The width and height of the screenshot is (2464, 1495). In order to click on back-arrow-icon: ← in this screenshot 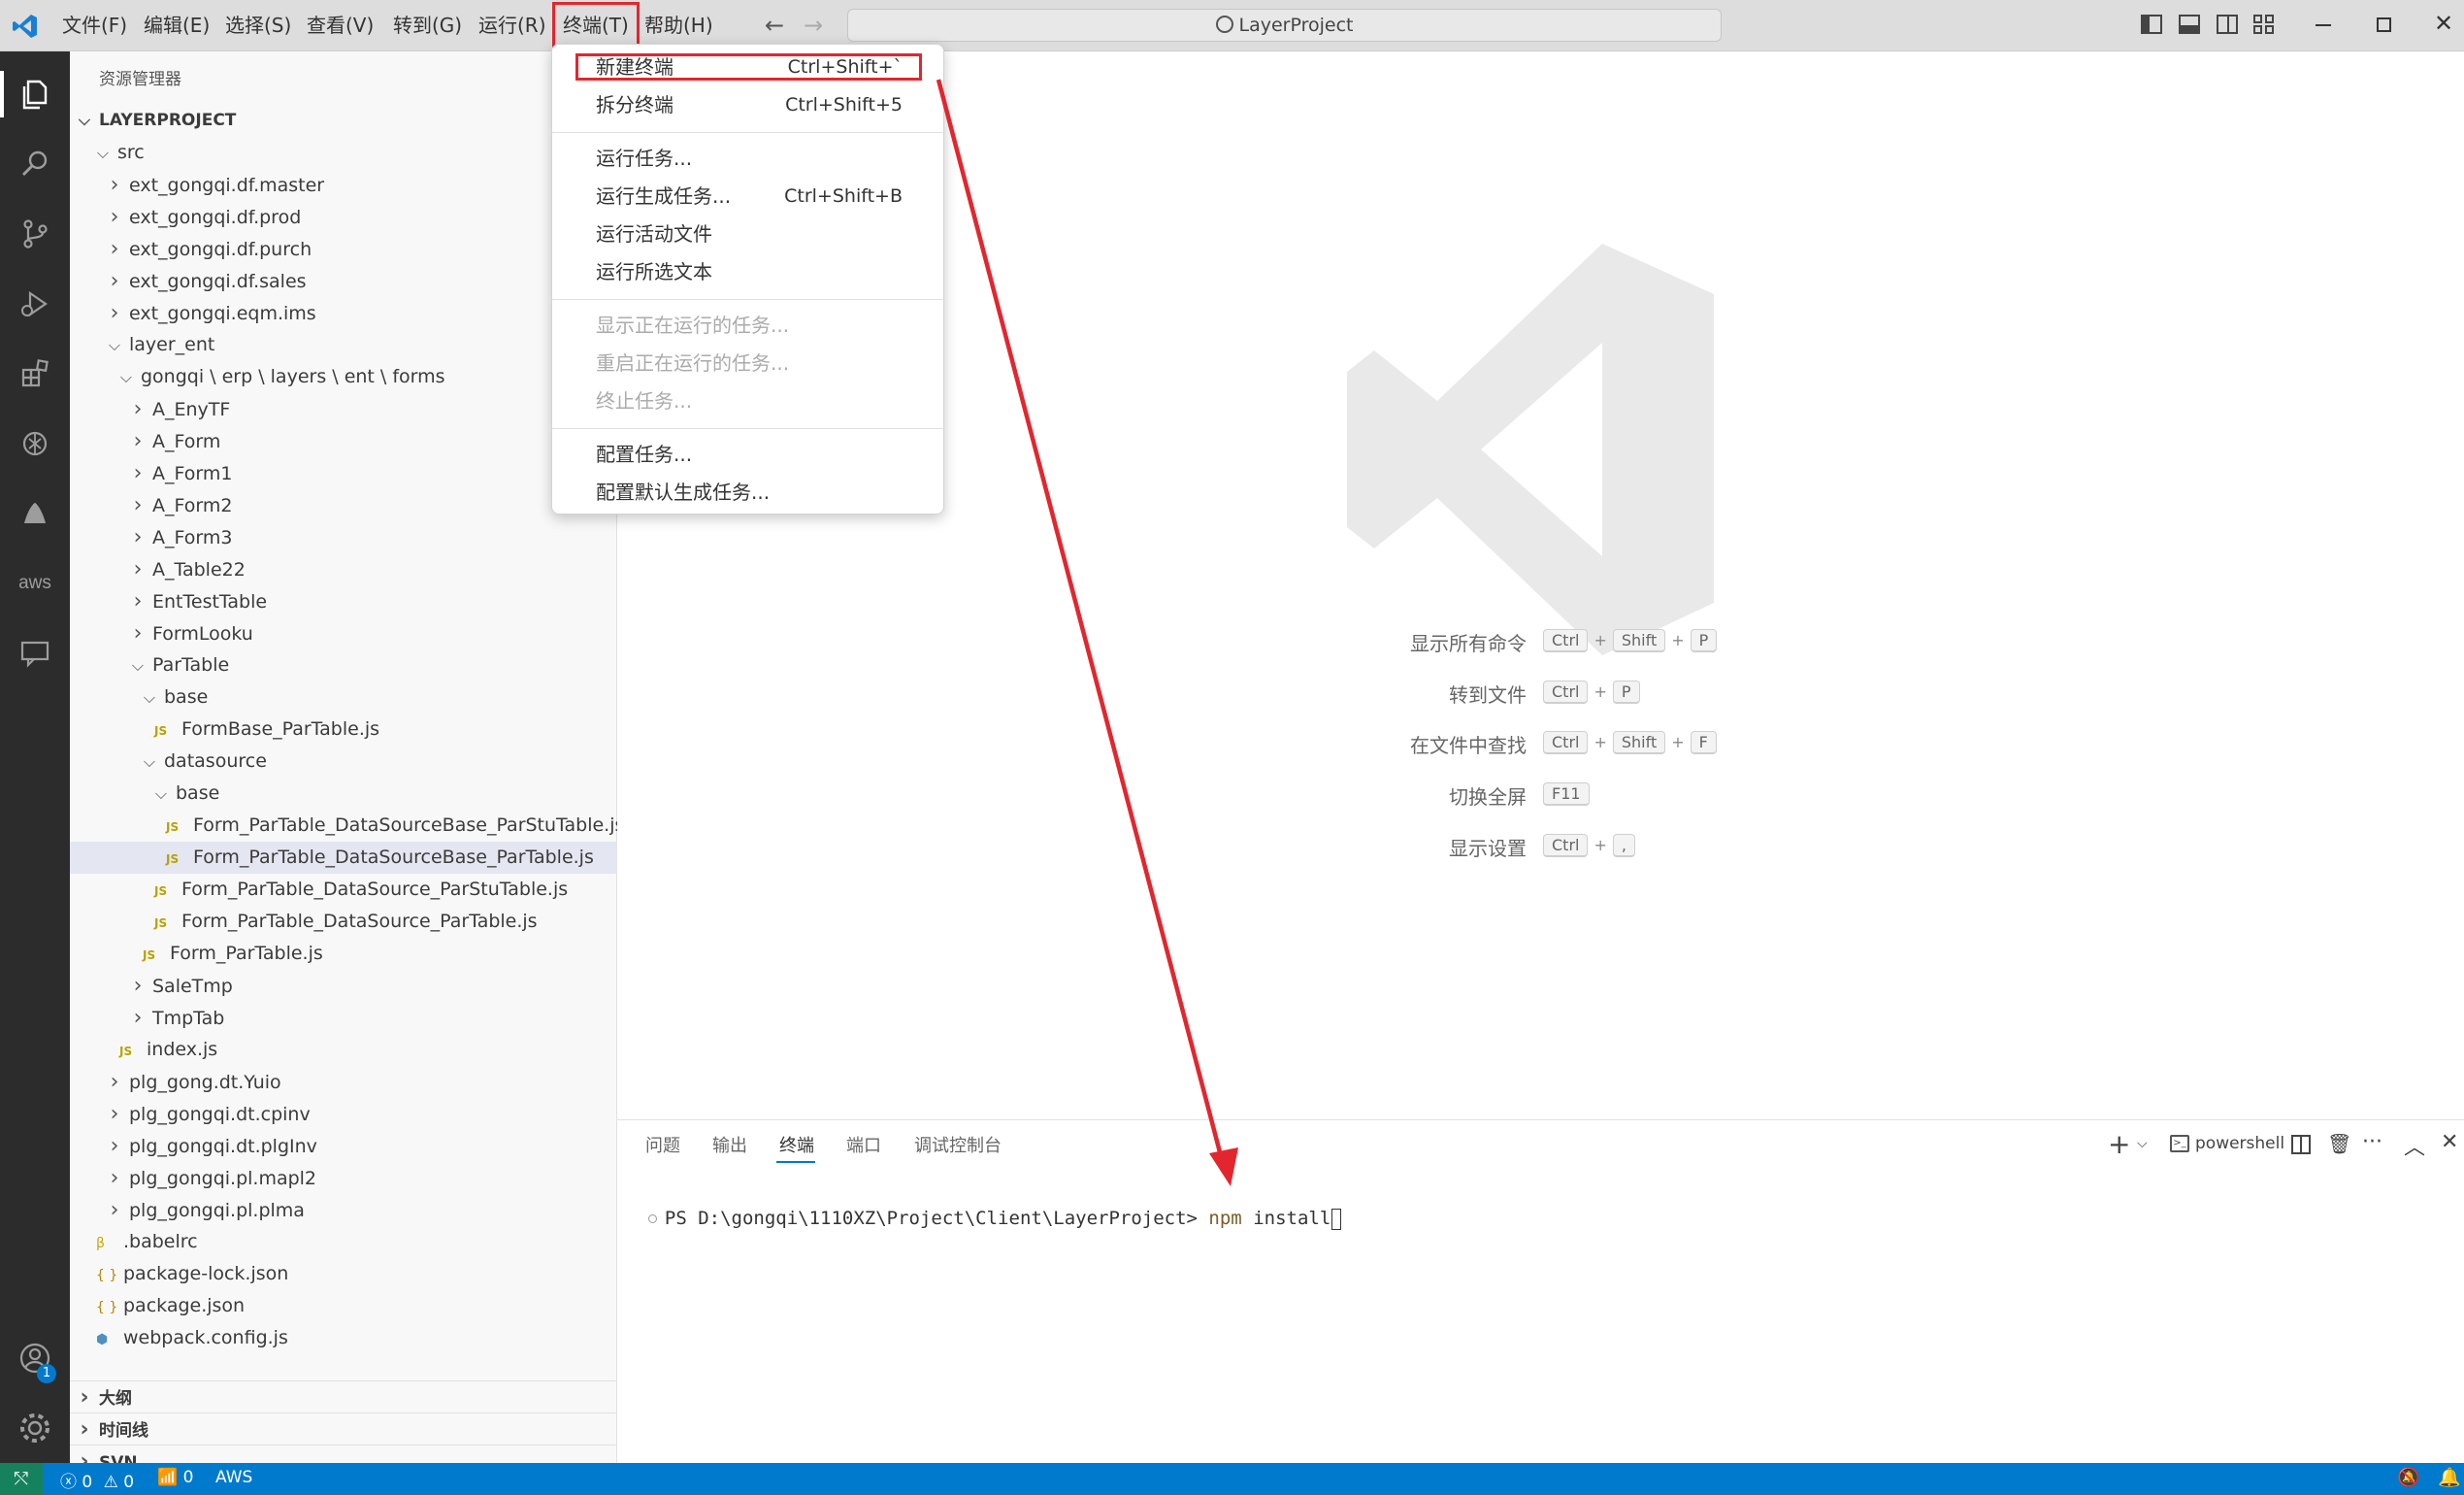, I will do `click(775, 25)`.